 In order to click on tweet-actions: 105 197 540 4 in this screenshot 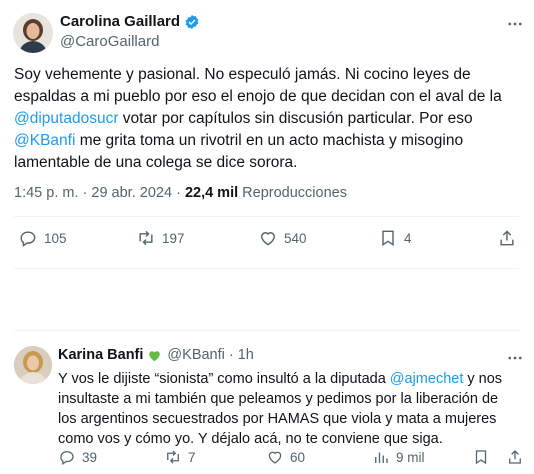, I will do `click(267, 240)`.